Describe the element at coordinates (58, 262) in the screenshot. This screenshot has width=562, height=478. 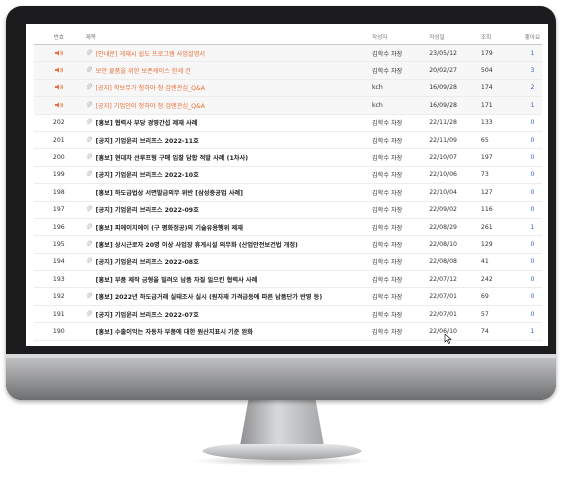
I see `row-number: 194` at that location.